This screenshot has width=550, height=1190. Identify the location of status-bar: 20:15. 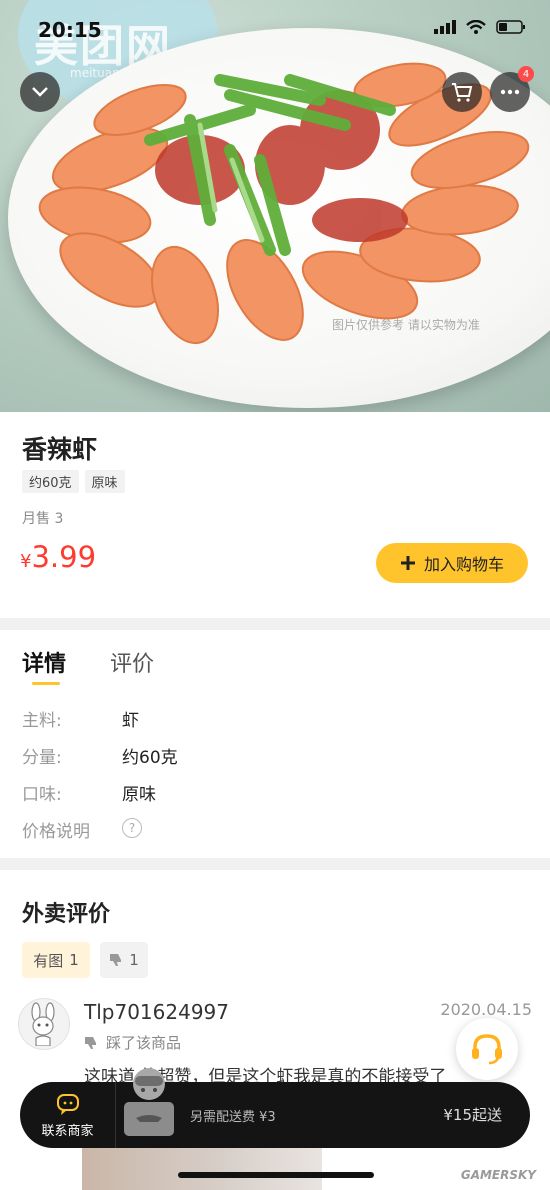
(275, 30).